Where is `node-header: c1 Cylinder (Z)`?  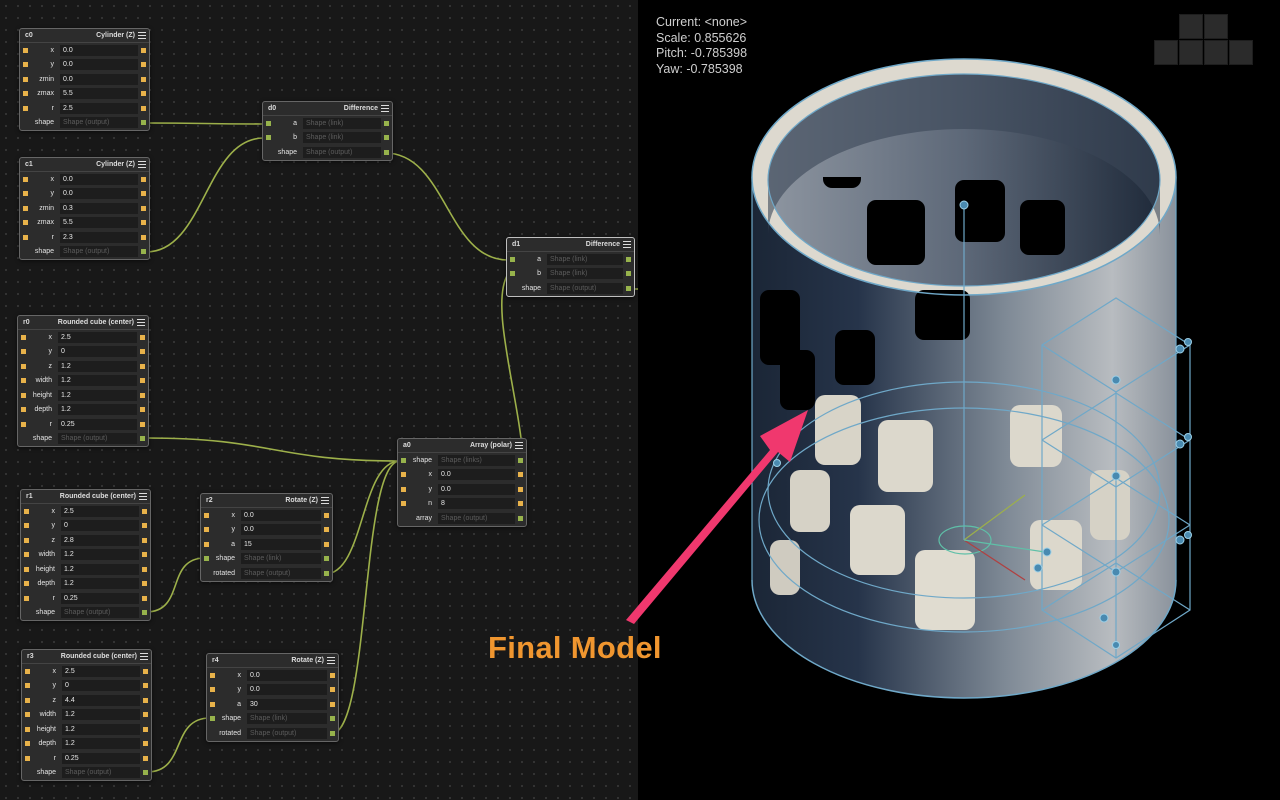
node-header: c1 Cylinder (Z) is located at coordinates (84, 165).